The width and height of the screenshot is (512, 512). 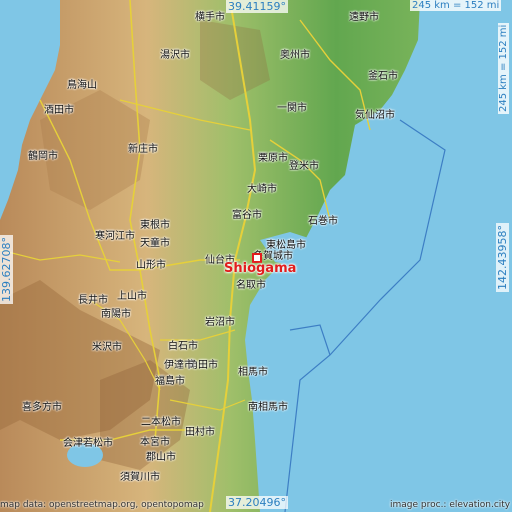 What do you see at coordinates (323, 221) in the screenshot?
I see `label-ishinomaki: 石巻市` at bounding box center [323, 221].